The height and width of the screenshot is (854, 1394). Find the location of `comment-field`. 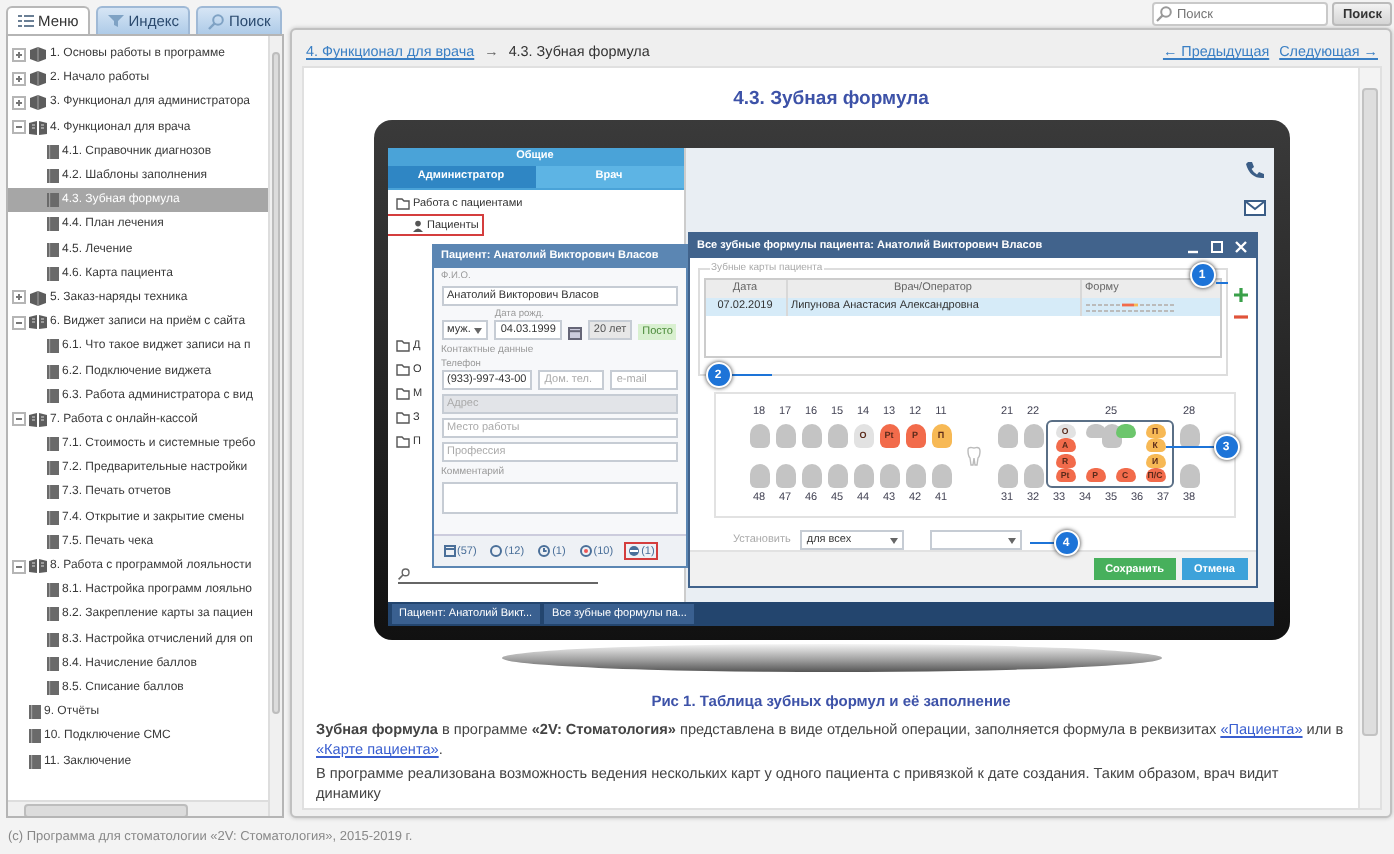

comment-field is located at coordinates (559, 498).